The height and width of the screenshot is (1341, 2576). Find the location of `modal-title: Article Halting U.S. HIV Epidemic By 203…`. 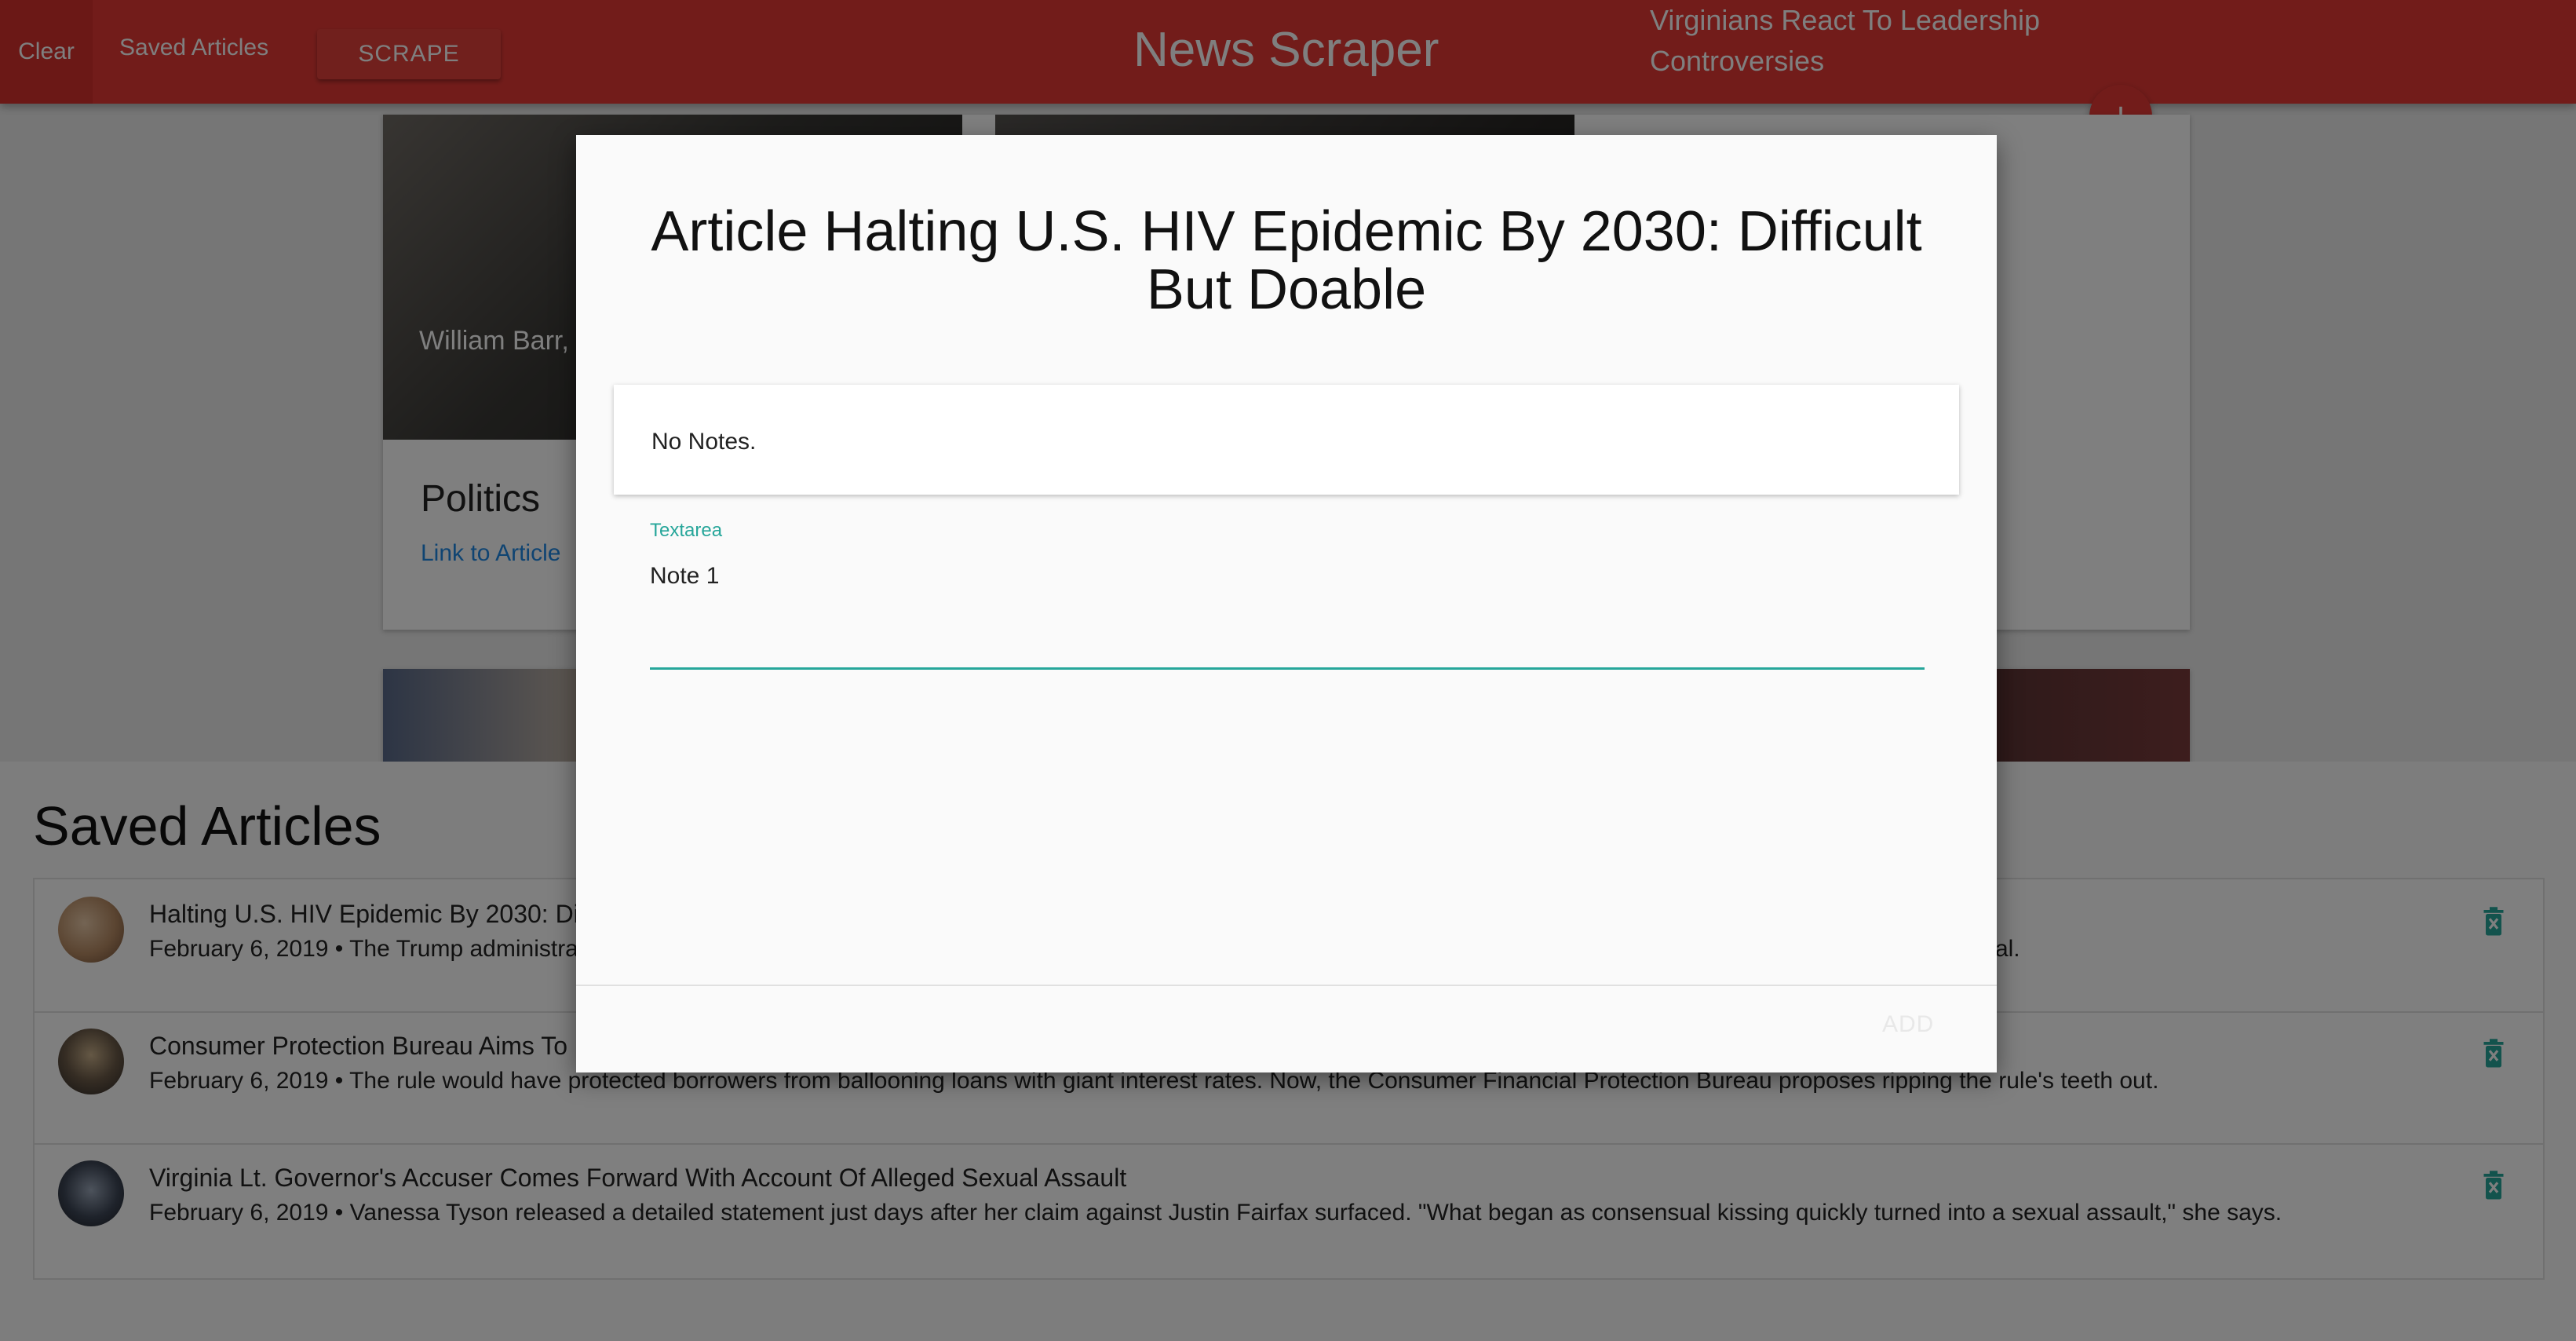

modal-title: Article Halting U.S. HIV Epidemic By 203… is located at coordinates (1286, 260).